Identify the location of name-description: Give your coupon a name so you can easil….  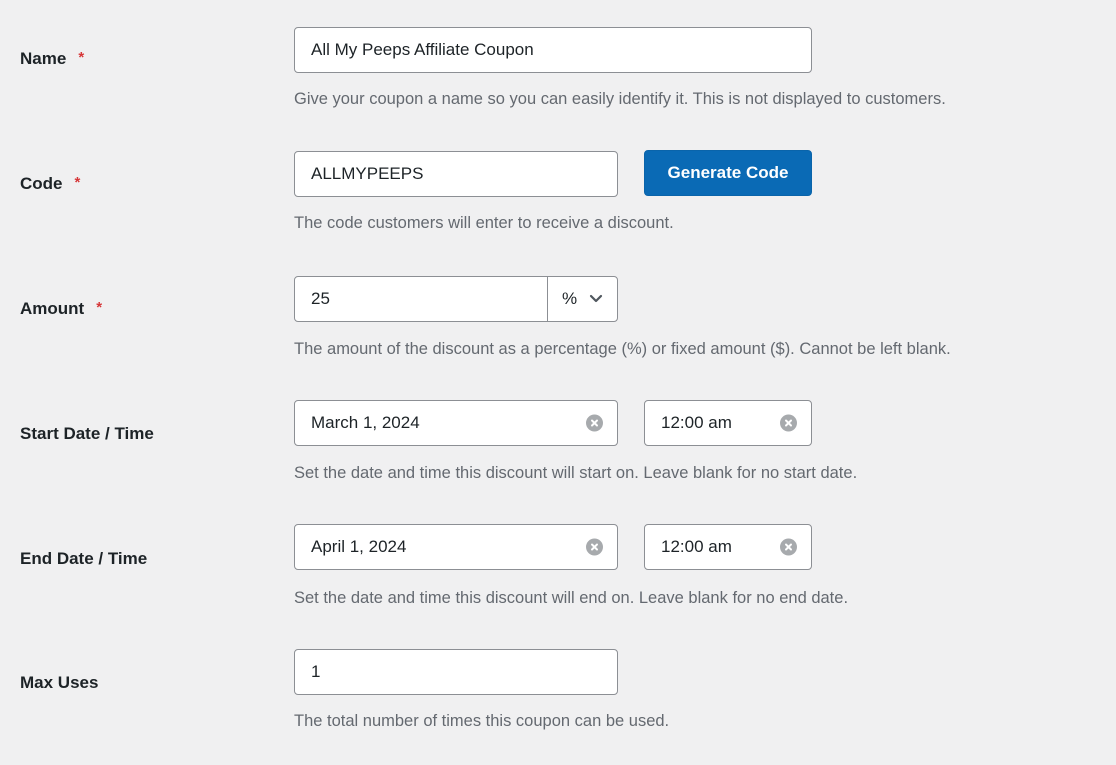
(620, 99).